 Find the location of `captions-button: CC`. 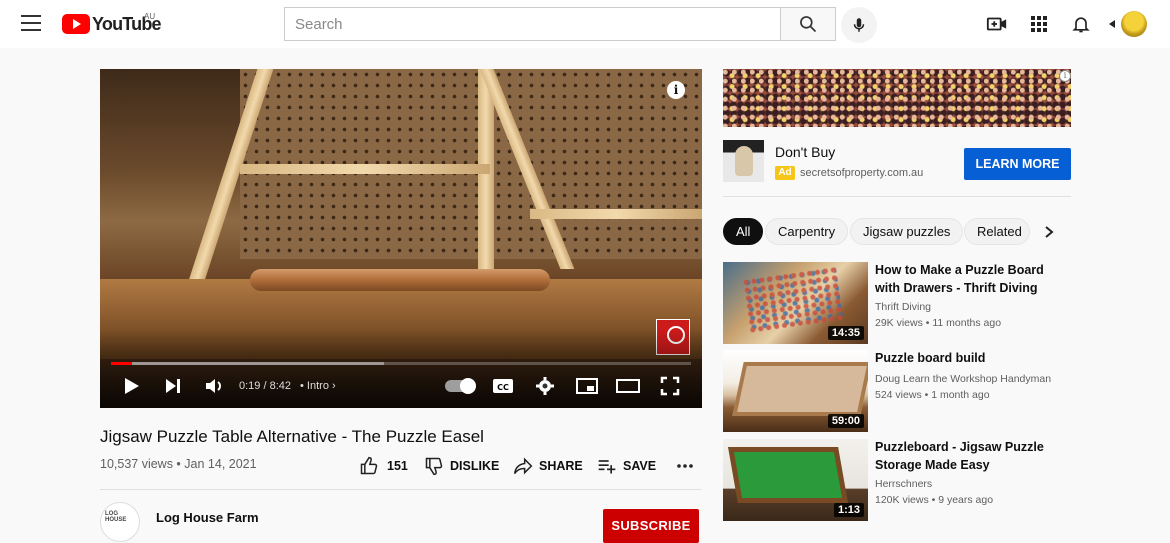

captions-button: CC is located at coordinates (503, 386).